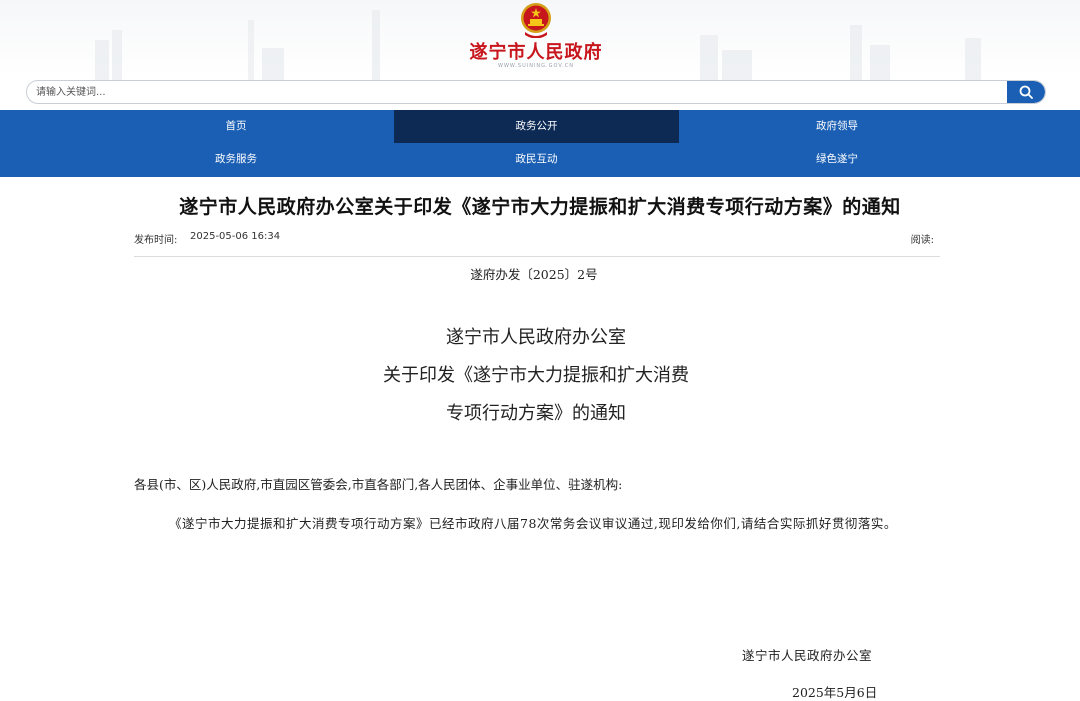  I want to click on document-heading-line-3: 专项行动方案》的通知, so click(536, 413).